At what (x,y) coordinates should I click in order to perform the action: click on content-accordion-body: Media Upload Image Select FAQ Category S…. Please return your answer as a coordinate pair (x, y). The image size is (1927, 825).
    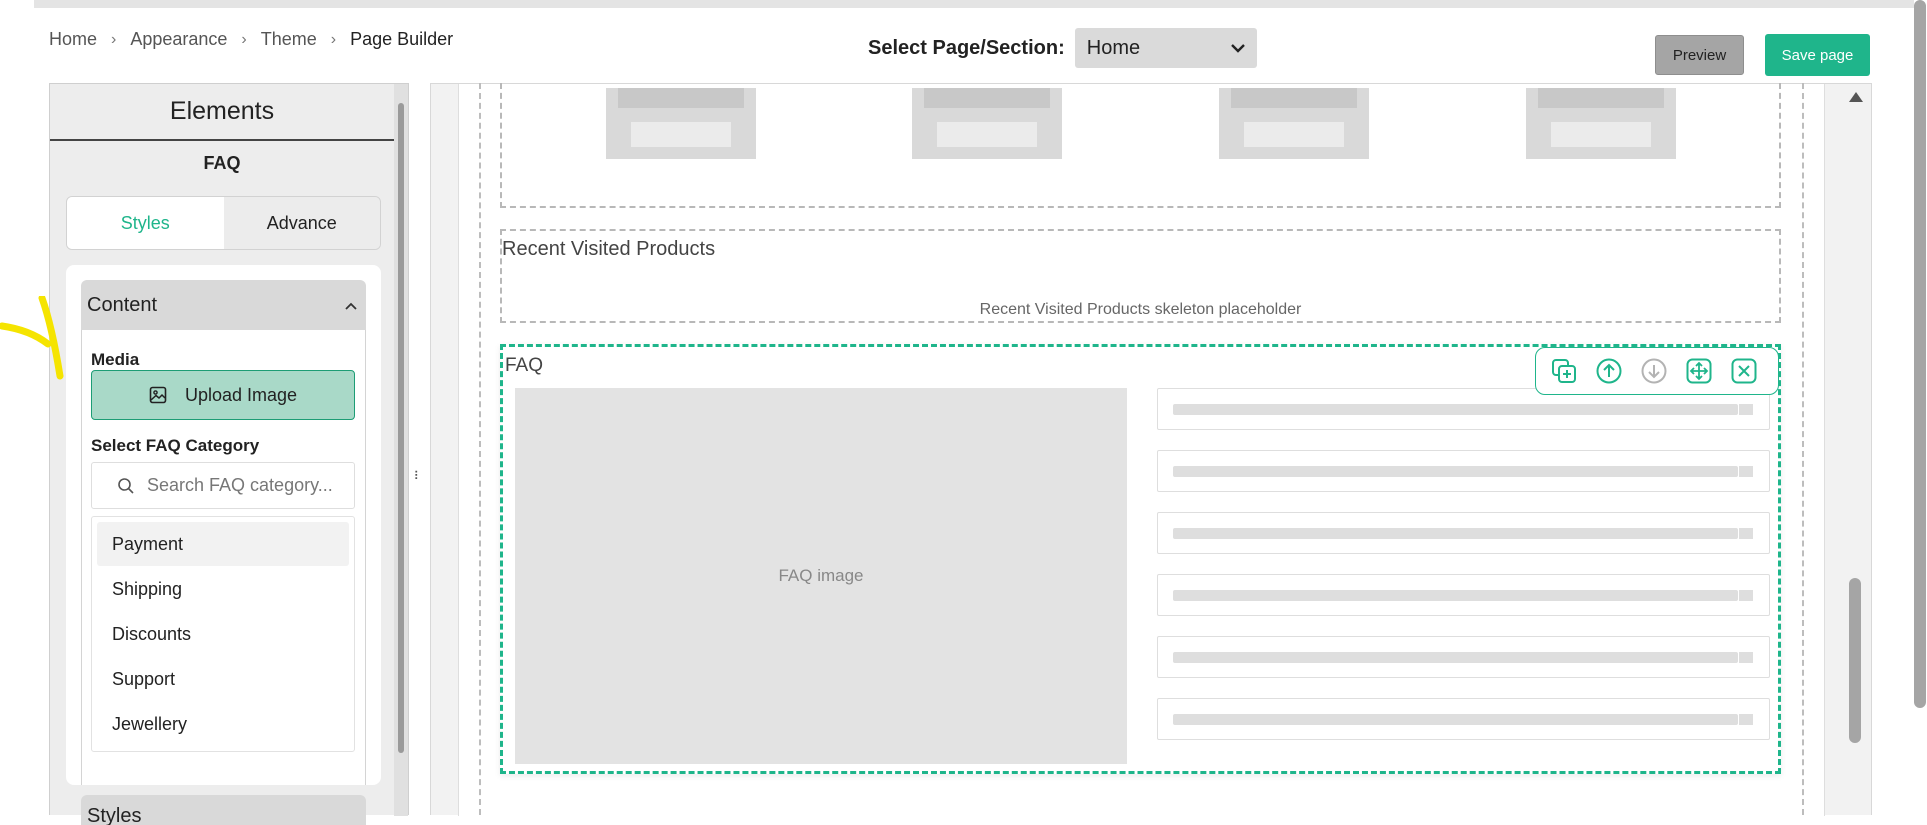
    Looking at the image, I should click on (223, 557).